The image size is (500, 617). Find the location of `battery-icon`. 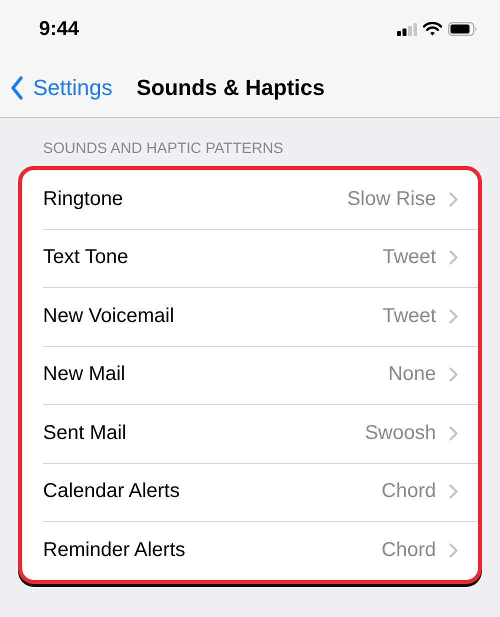

battery-icon is located at coordinates (463, 29).